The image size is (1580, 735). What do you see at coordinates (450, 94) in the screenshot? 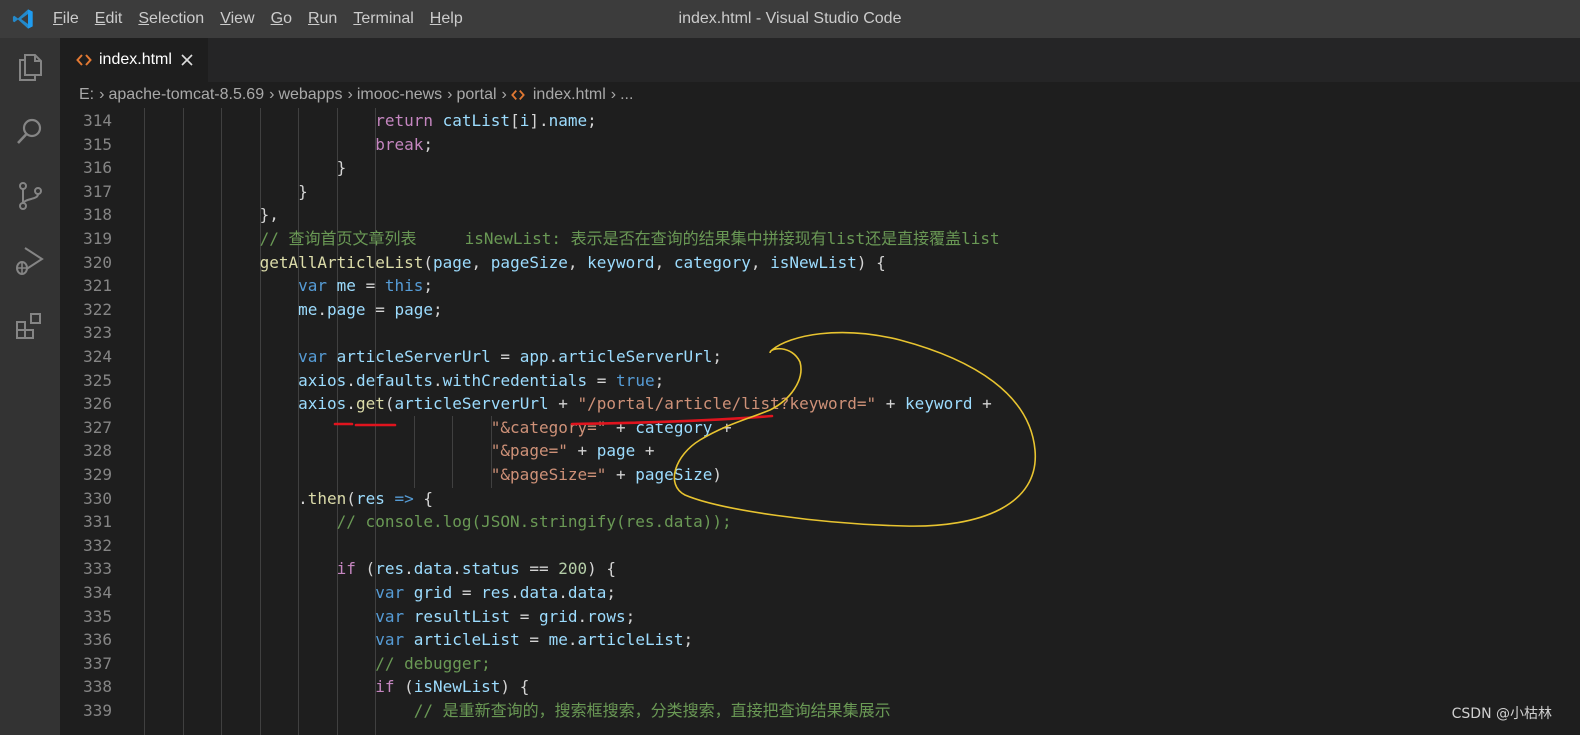
I see `chevron-right-icon: ›` at bounding box center [450, 94].